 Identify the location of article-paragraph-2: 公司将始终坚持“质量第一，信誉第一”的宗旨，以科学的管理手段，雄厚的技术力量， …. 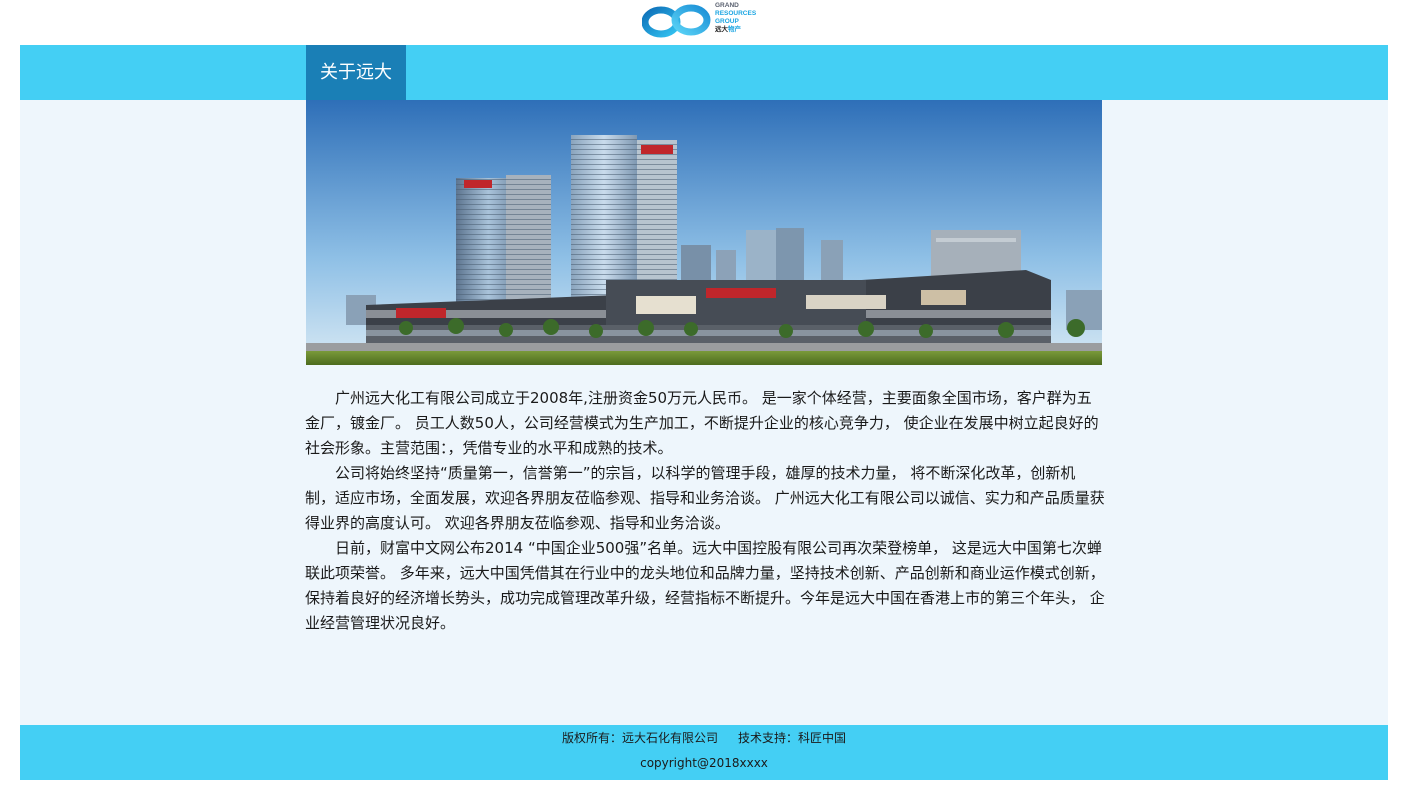
(705, 498).